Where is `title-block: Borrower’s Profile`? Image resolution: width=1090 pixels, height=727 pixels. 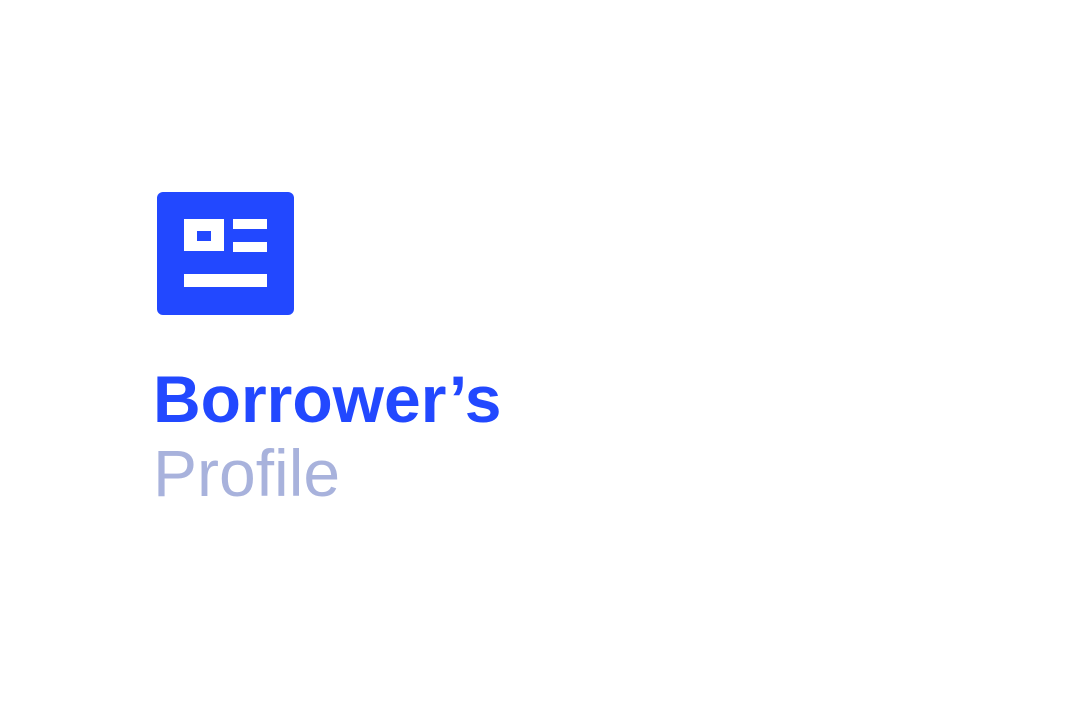 title-block: Borrower’s Profile is located at coordinates (327, 436).